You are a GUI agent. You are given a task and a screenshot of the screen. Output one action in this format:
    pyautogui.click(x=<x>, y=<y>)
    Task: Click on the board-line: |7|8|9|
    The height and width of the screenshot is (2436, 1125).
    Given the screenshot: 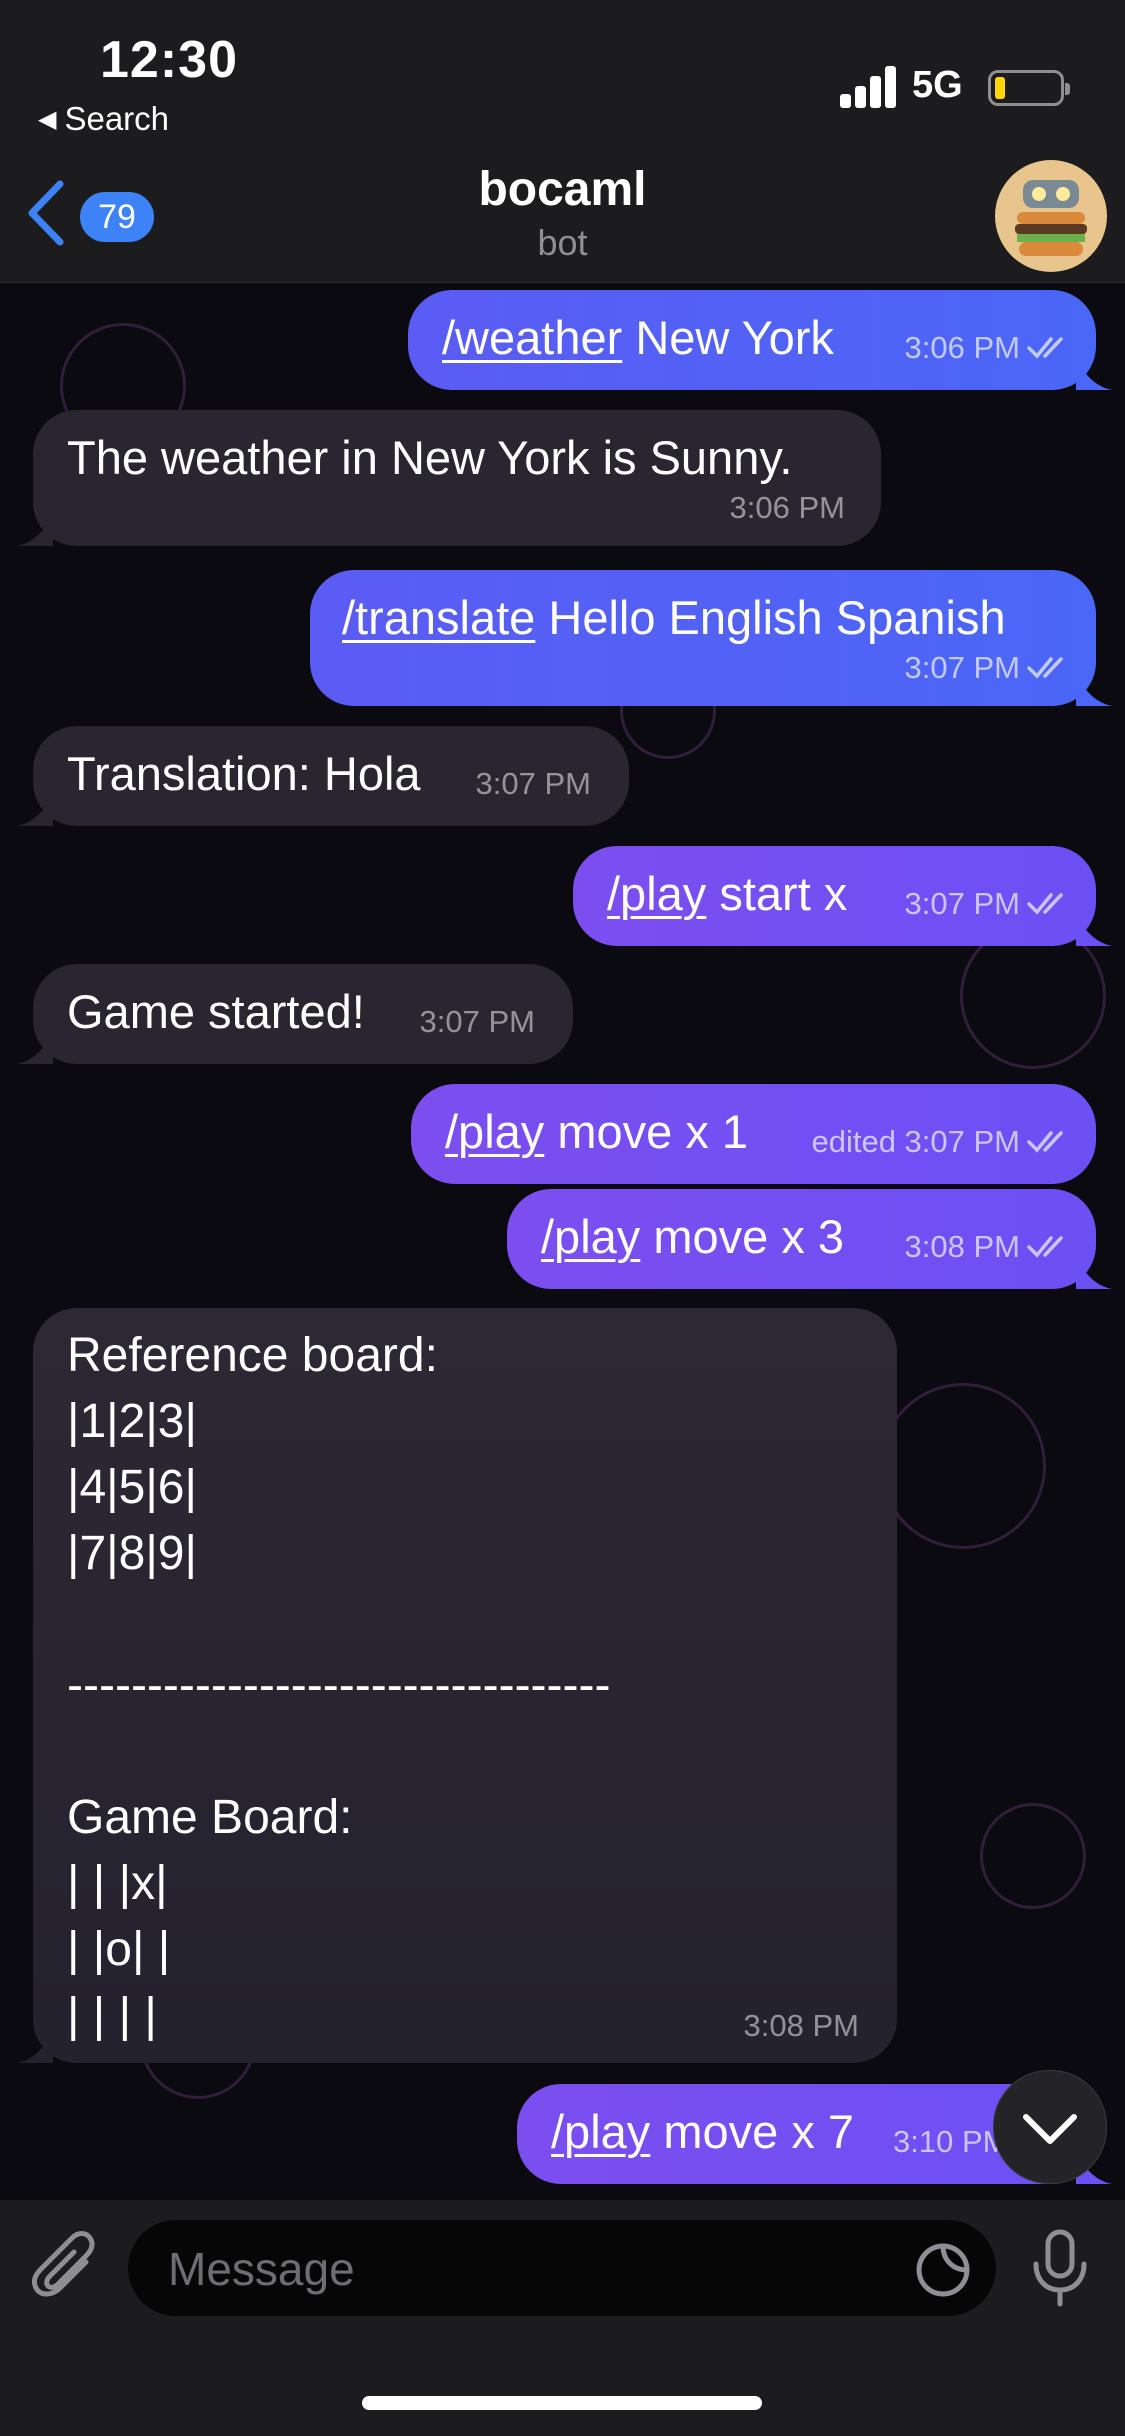 What is the action you would take?
    pyautogui.click(x=132, y=1553)
    